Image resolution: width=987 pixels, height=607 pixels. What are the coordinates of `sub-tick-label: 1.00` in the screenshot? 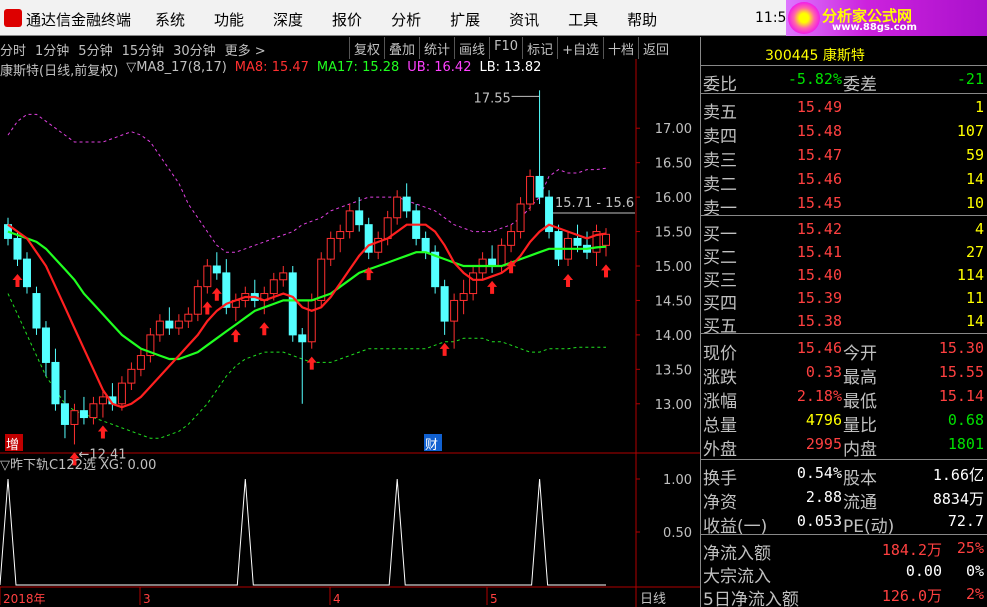 It's located at (677, 480).